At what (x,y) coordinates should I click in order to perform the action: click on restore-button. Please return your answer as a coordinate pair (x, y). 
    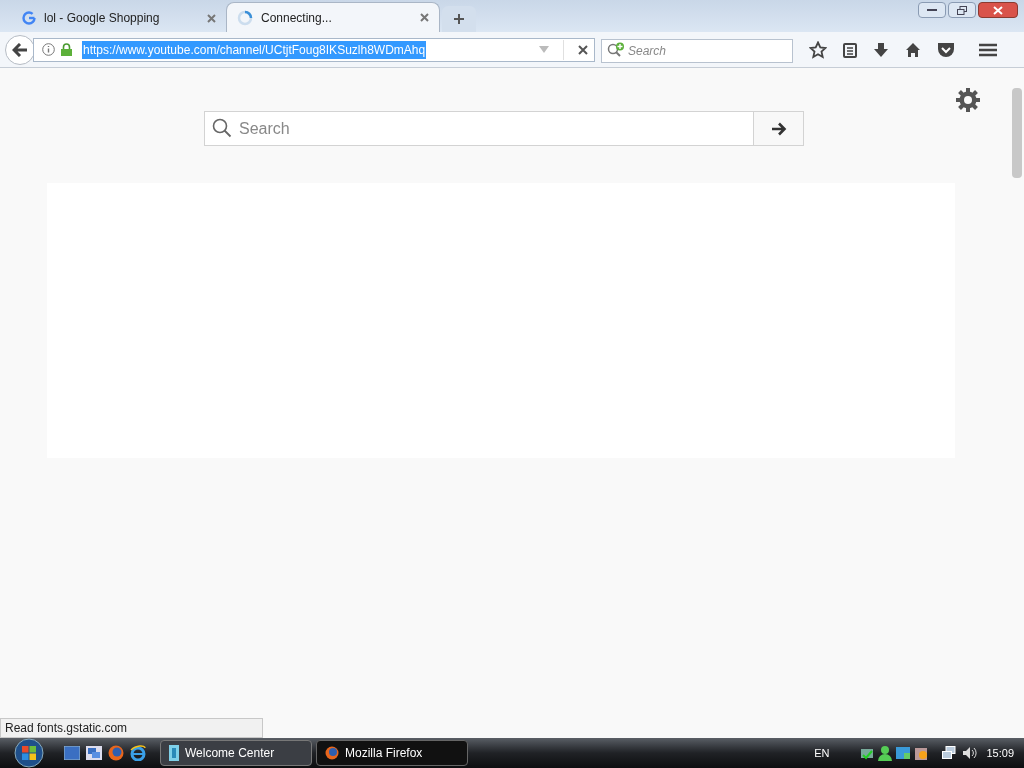
    Looking at the image, I should click on (962, 10).